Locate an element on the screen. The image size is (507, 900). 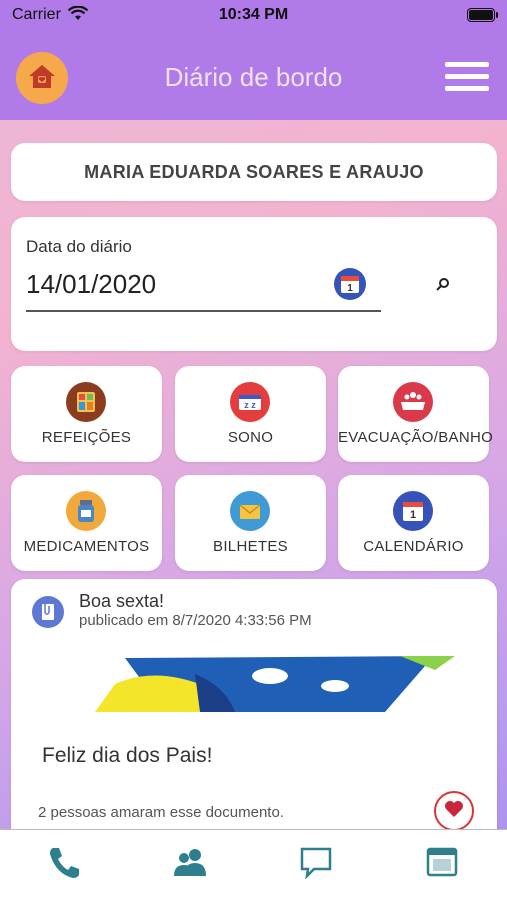
tab-chat is located at coordinates (316, 864).